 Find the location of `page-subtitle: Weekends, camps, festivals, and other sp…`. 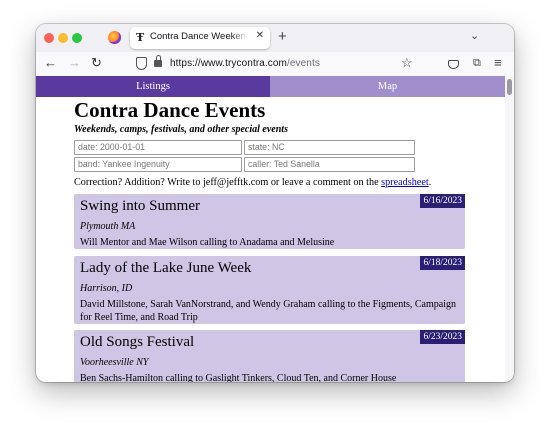

page-subtitle: Weekends, camps, festivals, and other sp… is located at coordinates (181, 129).